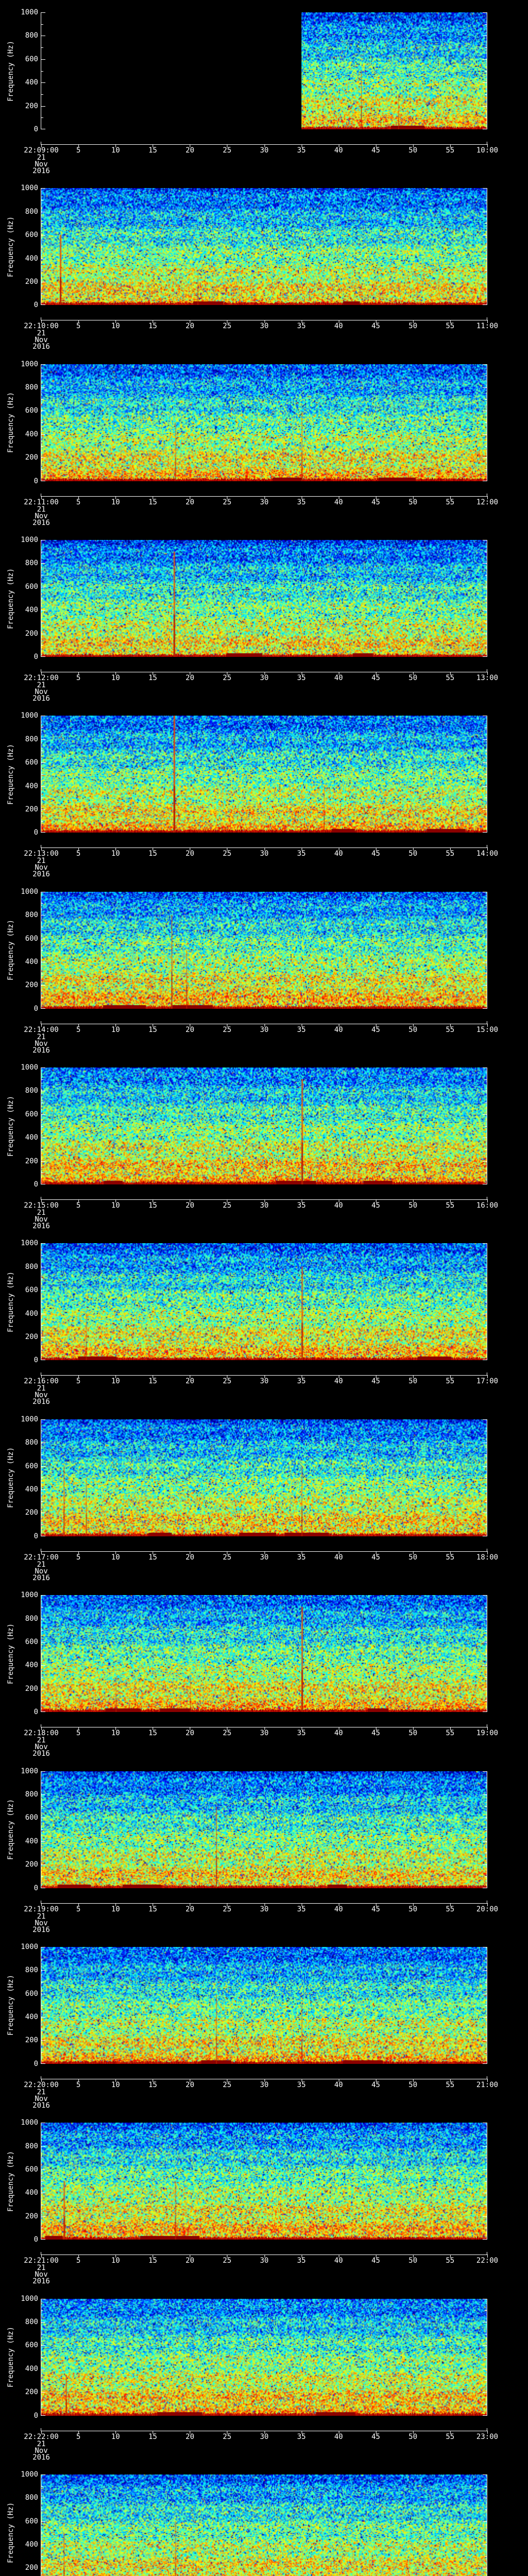 This screenshot has height=2576, width=528. Describe the element at coordinates (301, 1205) in the screenshot. I see `x-tick-label: 35` at that location.